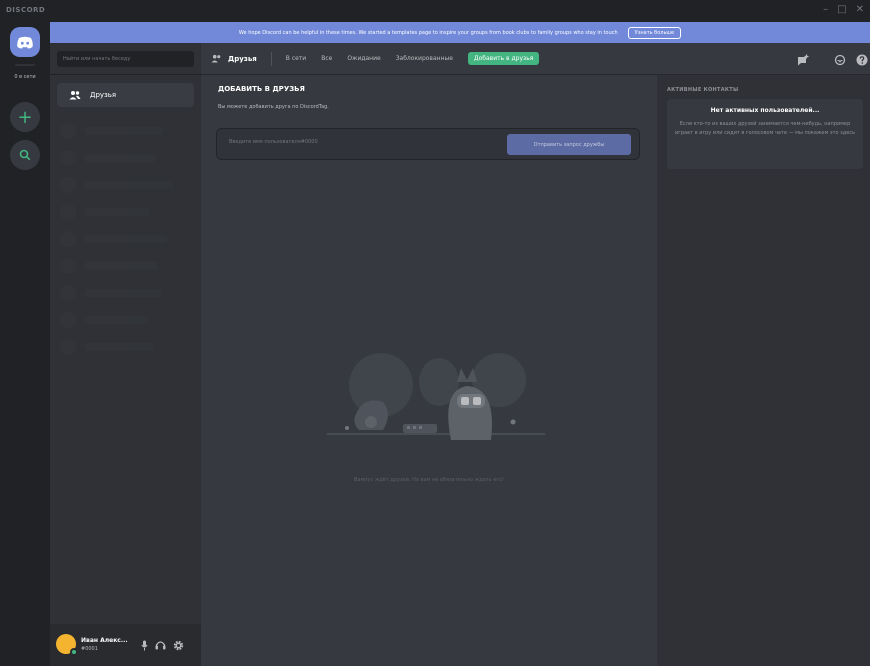  What do you see at coordinates (326, 58) in the screenshot?
I see `tab-all: Все` at bounding box center [326, 58].